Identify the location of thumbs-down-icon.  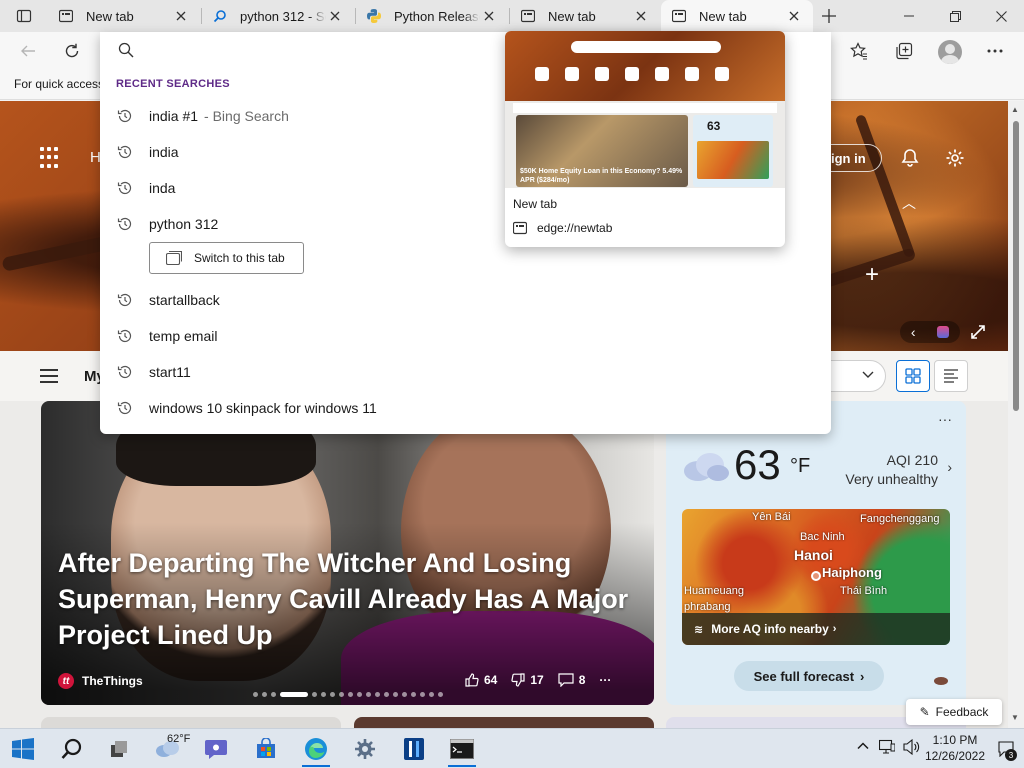
(518, 680).